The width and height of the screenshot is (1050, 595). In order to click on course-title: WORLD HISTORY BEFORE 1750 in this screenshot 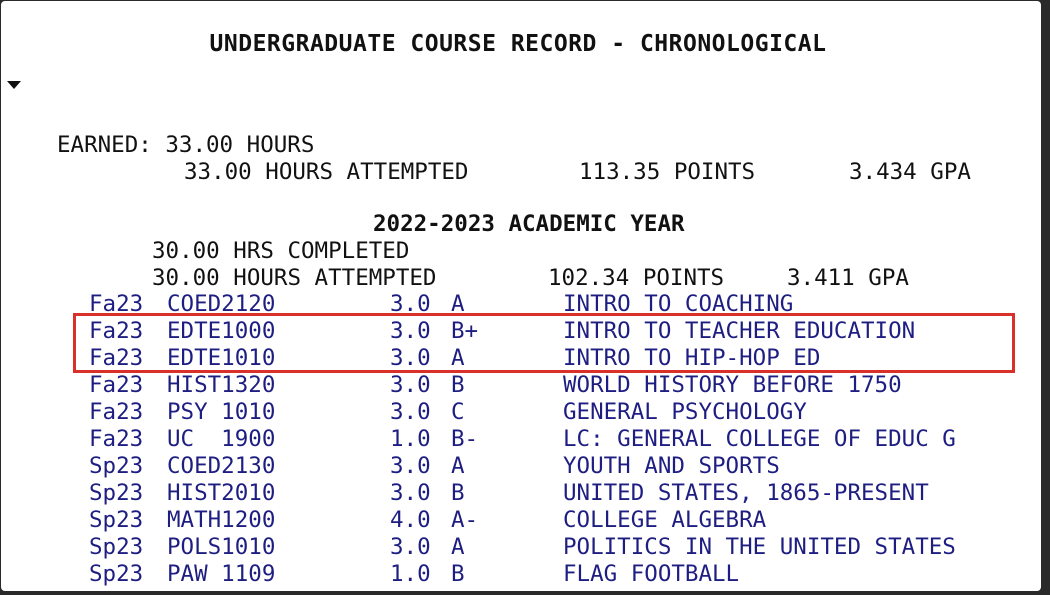, I will do `click(732, 385)`.